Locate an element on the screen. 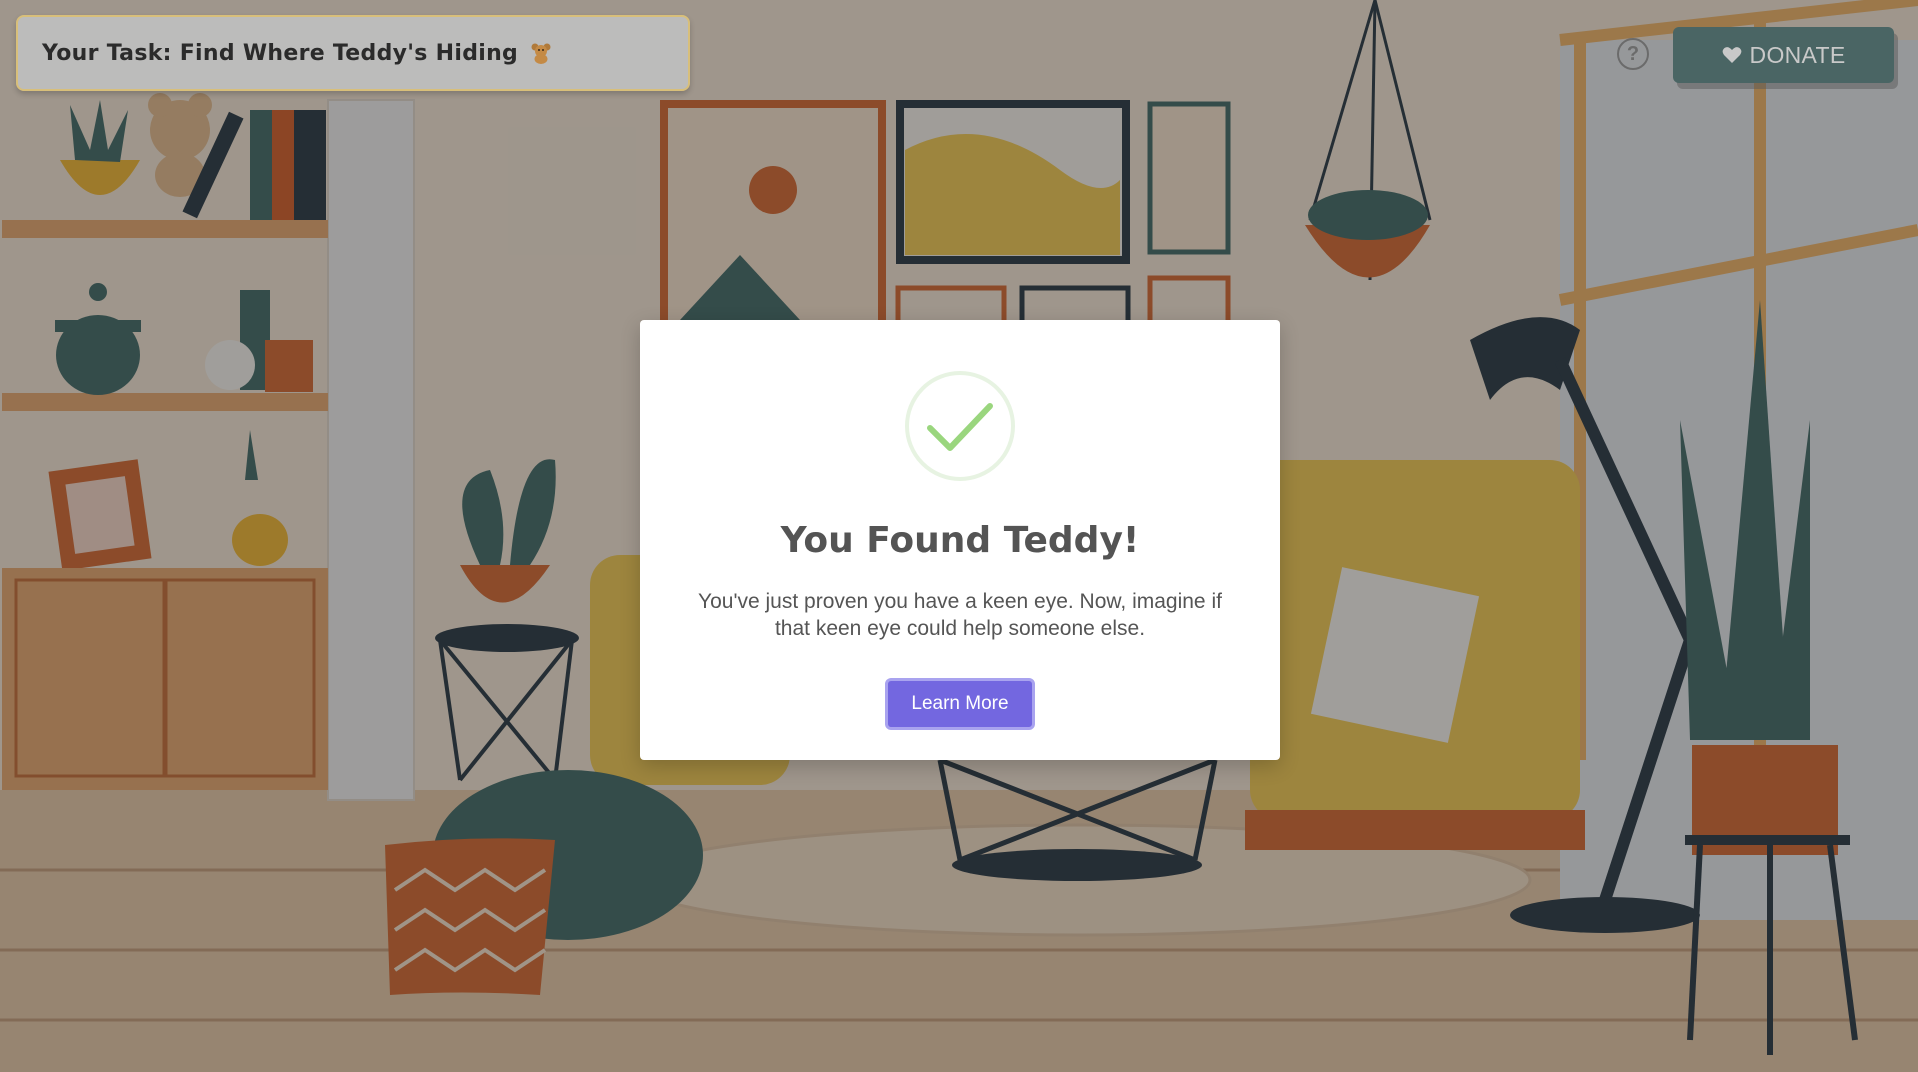 The width and height of the screenshot is (1918, 1072). teddy-bear-icon is located at coordinates (541, 53).